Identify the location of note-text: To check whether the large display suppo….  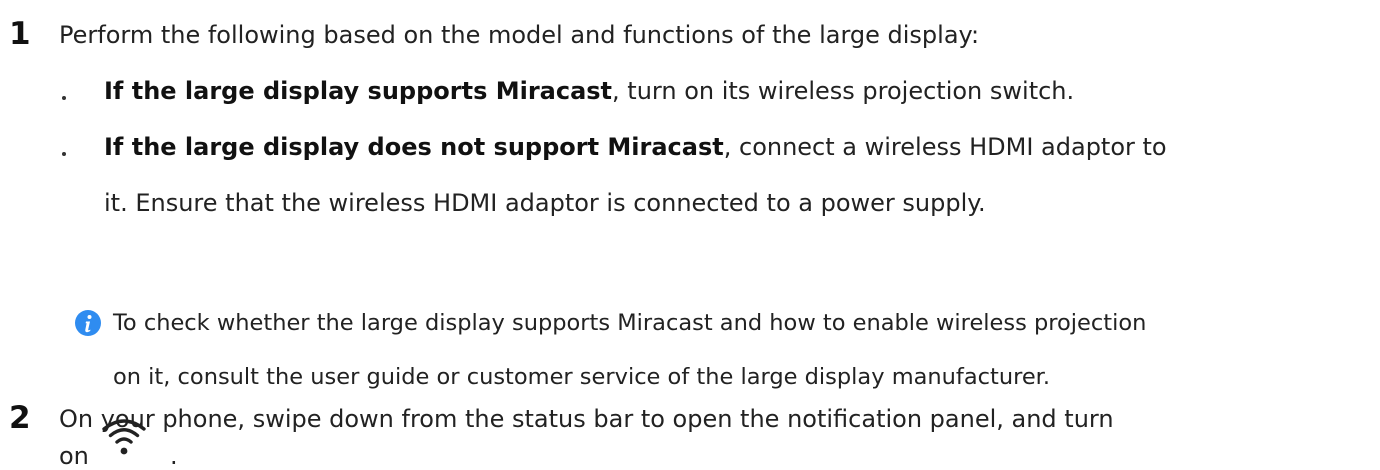
(630, 323).